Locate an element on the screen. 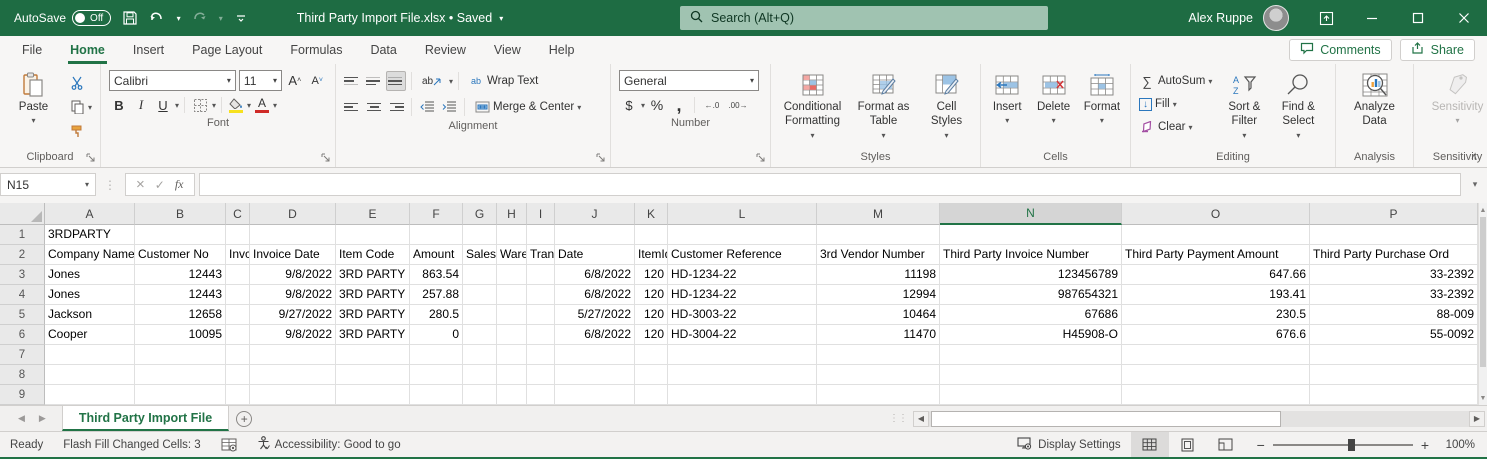 The height and width of the screenshot is (459, 1487). fill-color-dropdown-icon: ▾ is located at coordinates (249, 105).